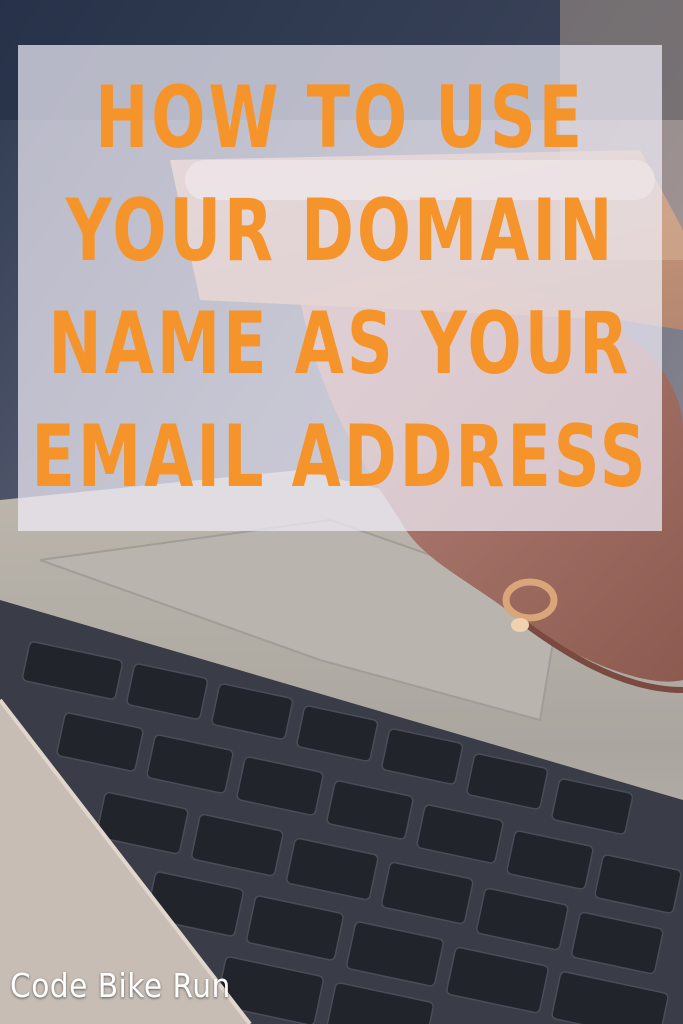 The height and width of the screenshot is (1024, 683). Describe the element at coordinates (340, 118) in the screenshot. I see `headline-line-1: HOW TO USE` at that location.